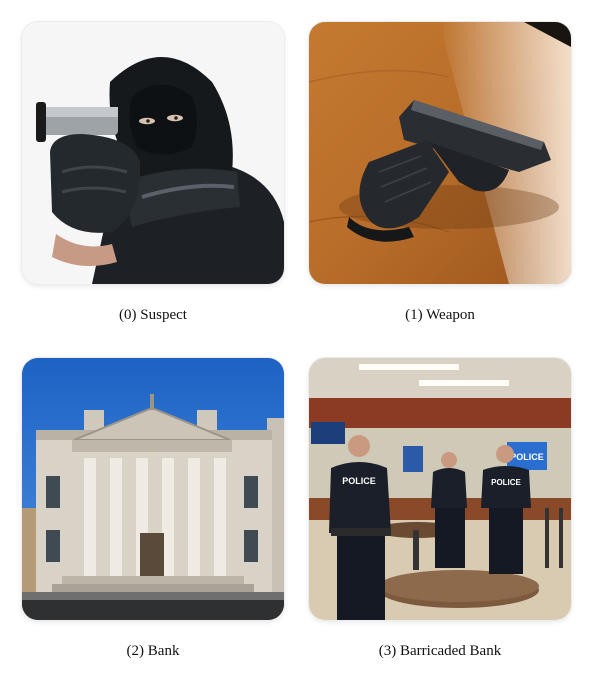  Describe the element at coordinates (440, 315) in the screenshot. I see `caption-weapon: (1) Weapon` at that location.